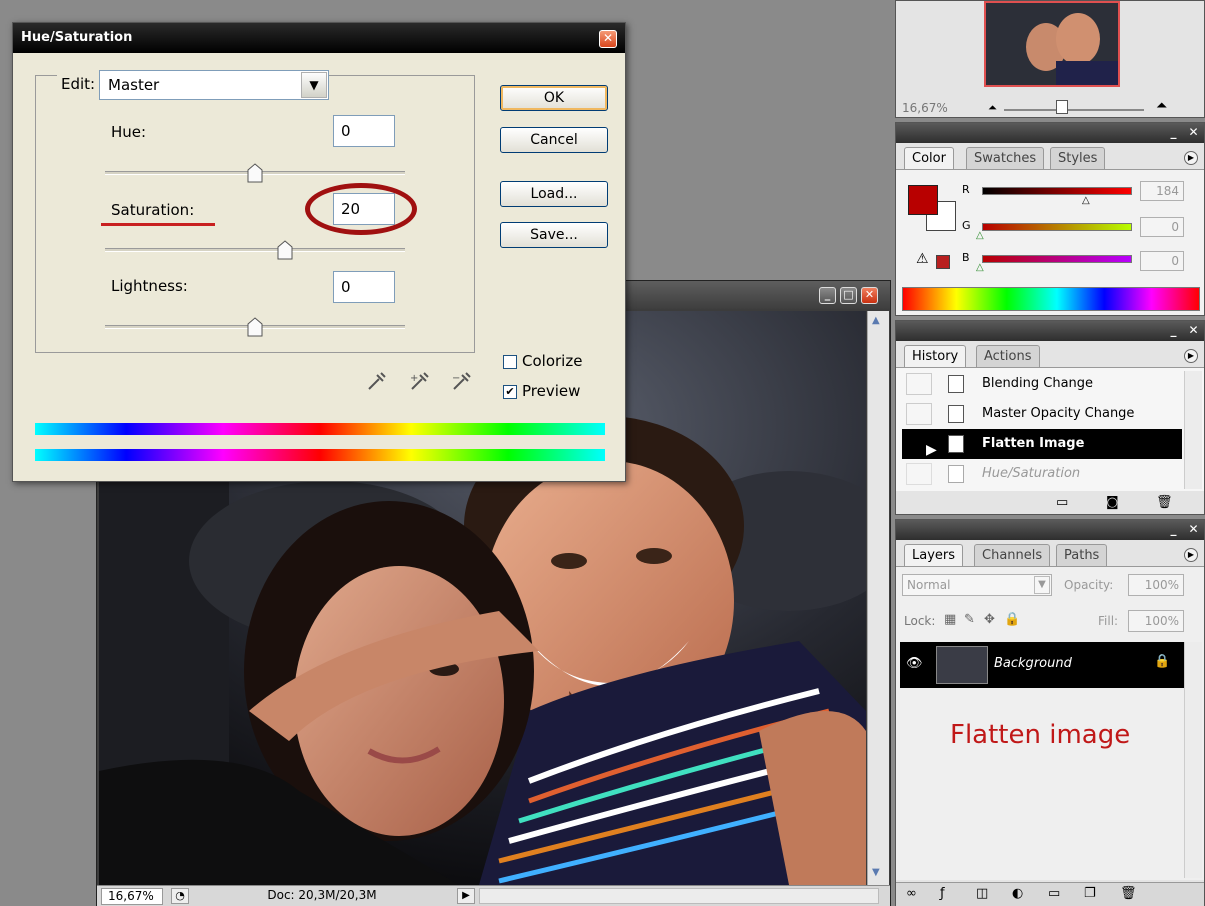 This screenshot has width=1205, height=906. I want to click on ok-button: OK, so click(554, 98).